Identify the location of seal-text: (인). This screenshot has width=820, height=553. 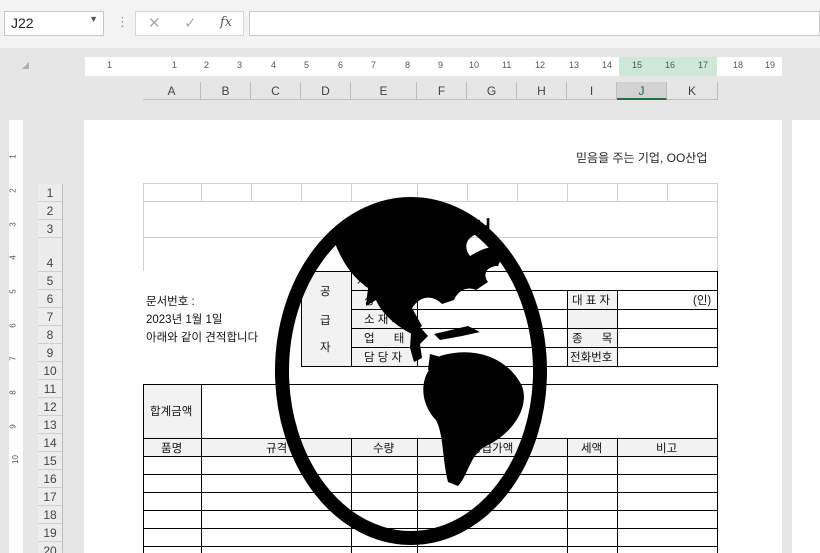
(702, 301).